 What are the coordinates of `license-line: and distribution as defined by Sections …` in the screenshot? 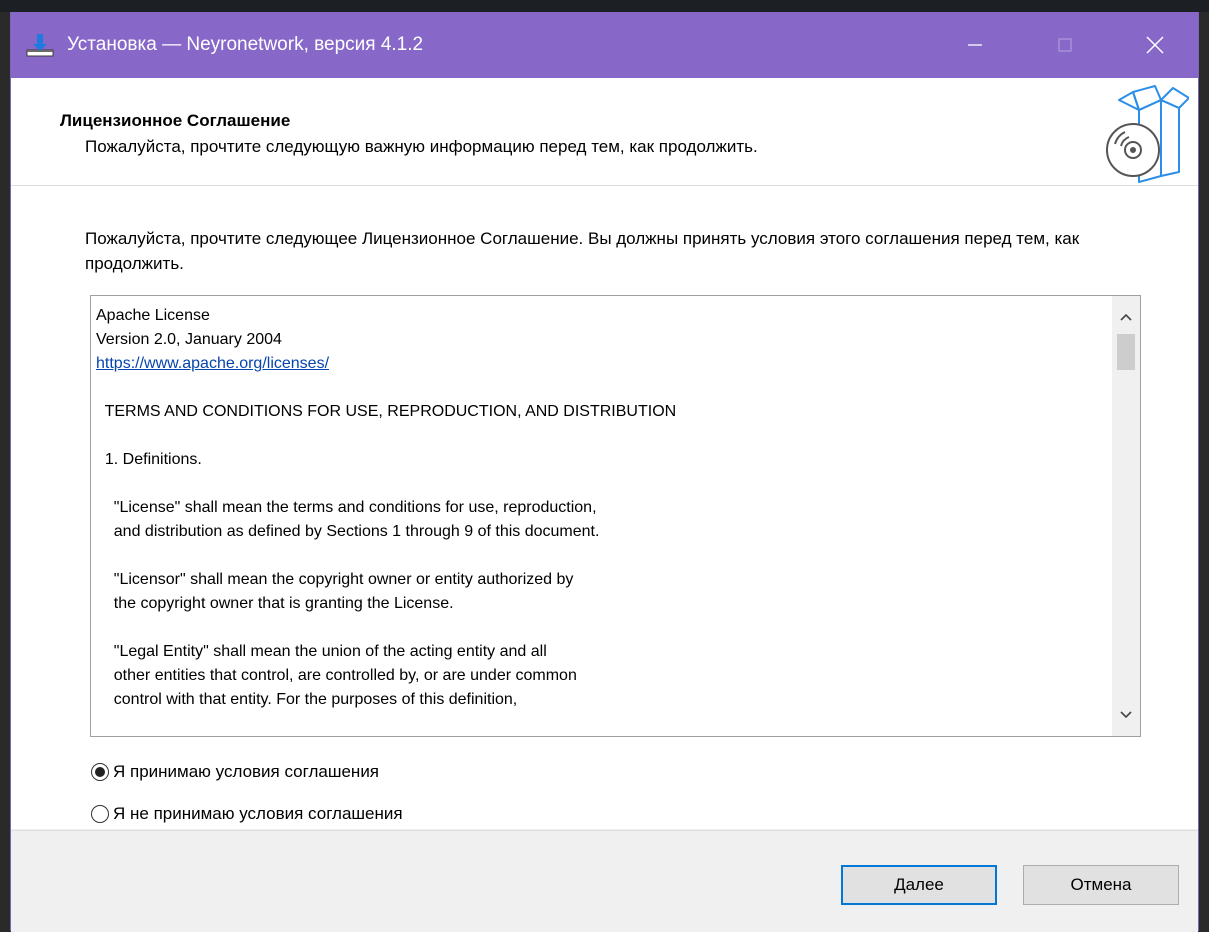 It's located at (348, 531).